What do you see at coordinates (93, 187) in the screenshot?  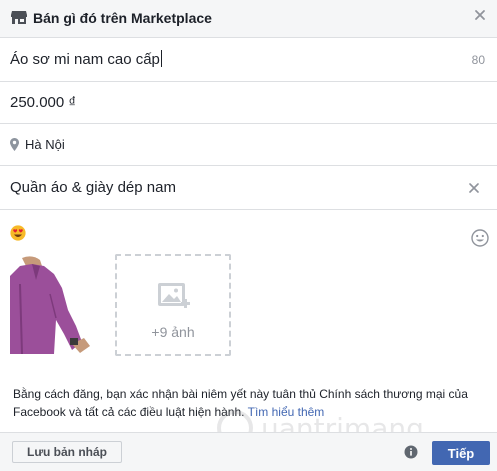 I see `category-value: Quần áo & giày dép nam` at bounding box center [93, 187].